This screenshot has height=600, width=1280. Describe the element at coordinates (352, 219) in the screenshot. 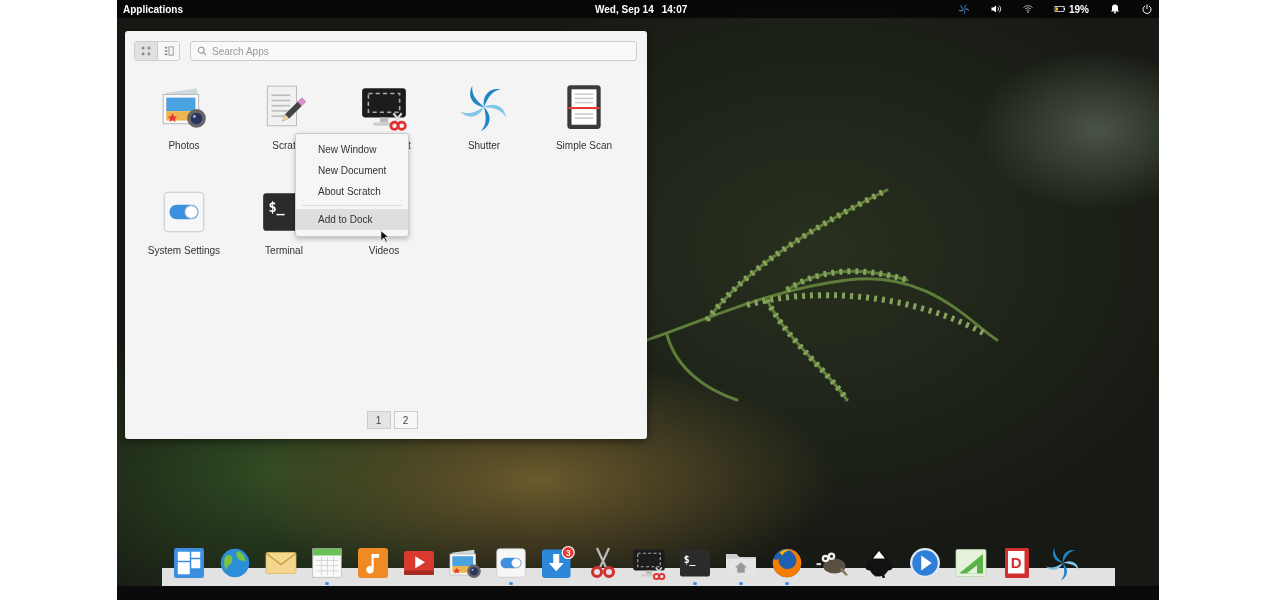

I see `menu-item: Add to Dock` at that location.